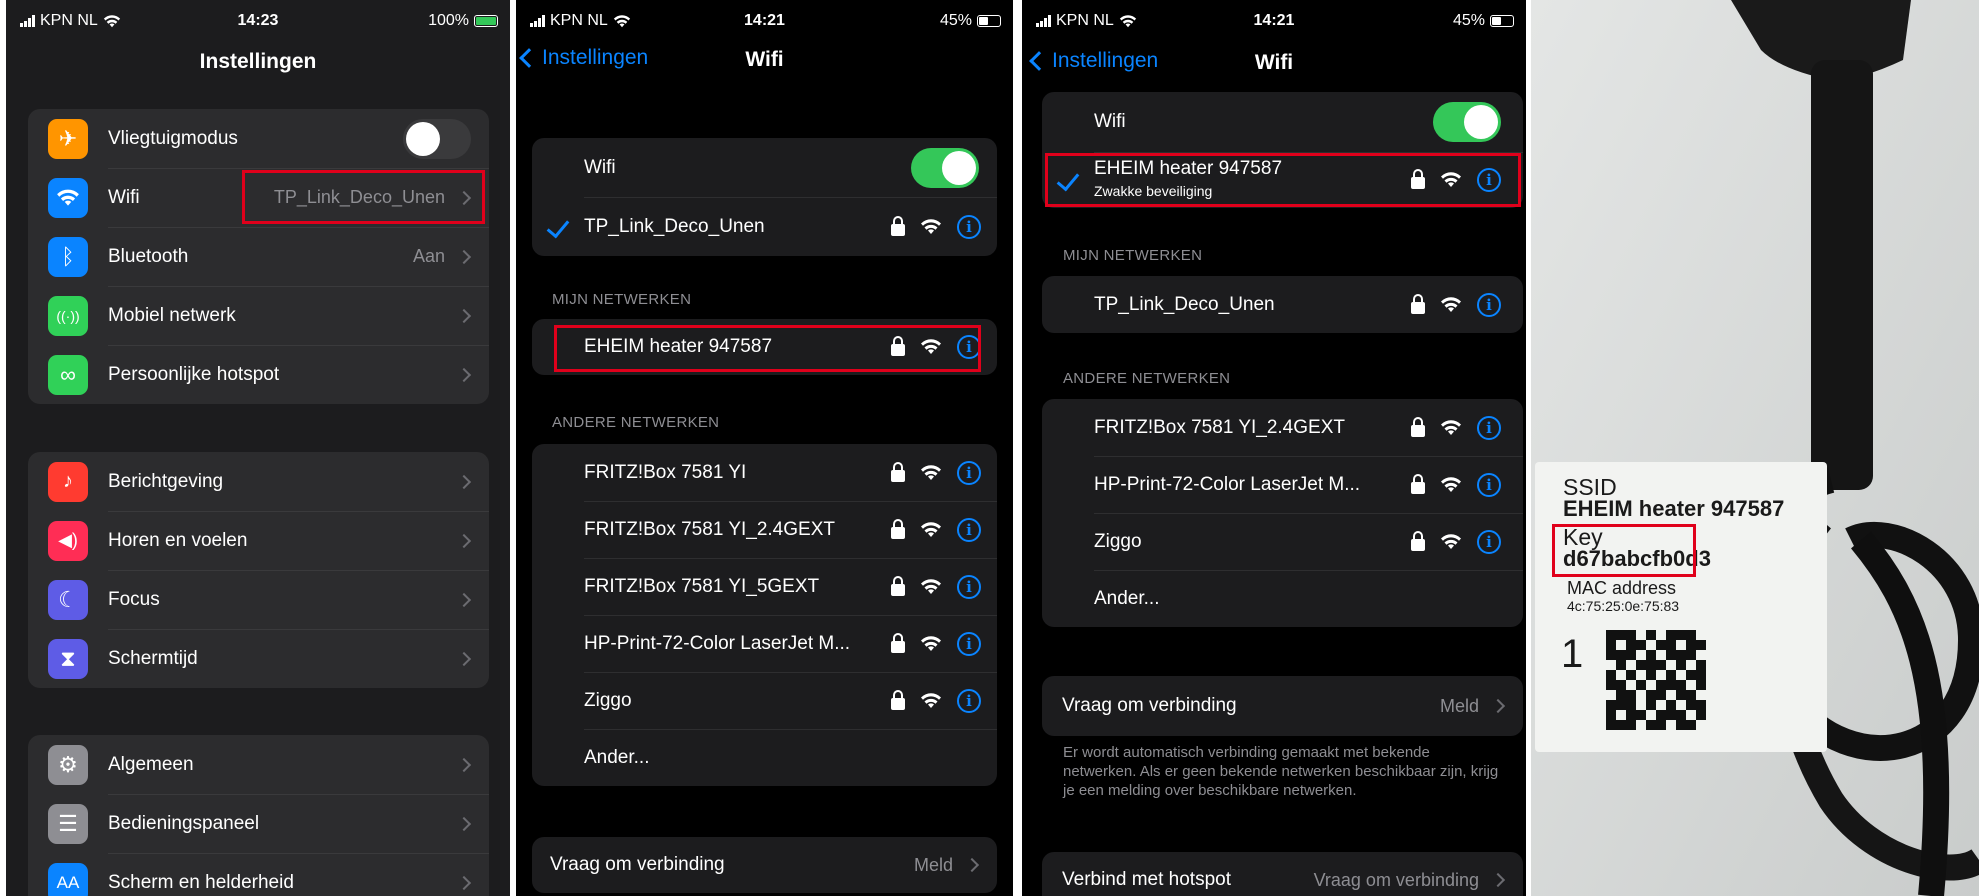 The image size is (1979, 896). Describe the element at coordinates (1282, 304) in the screenshot. I see `network-row: TP_Link_Deco_Unen i` at that location.